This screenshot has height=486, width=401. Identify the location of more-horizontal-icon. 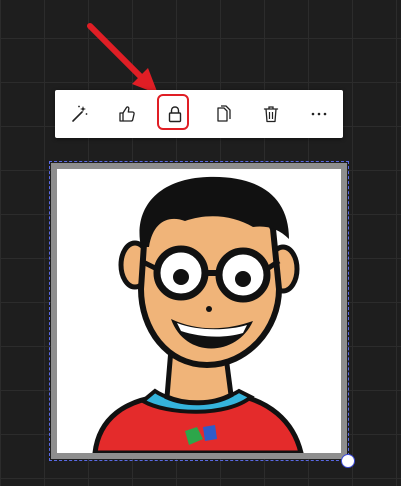
(319, 114).